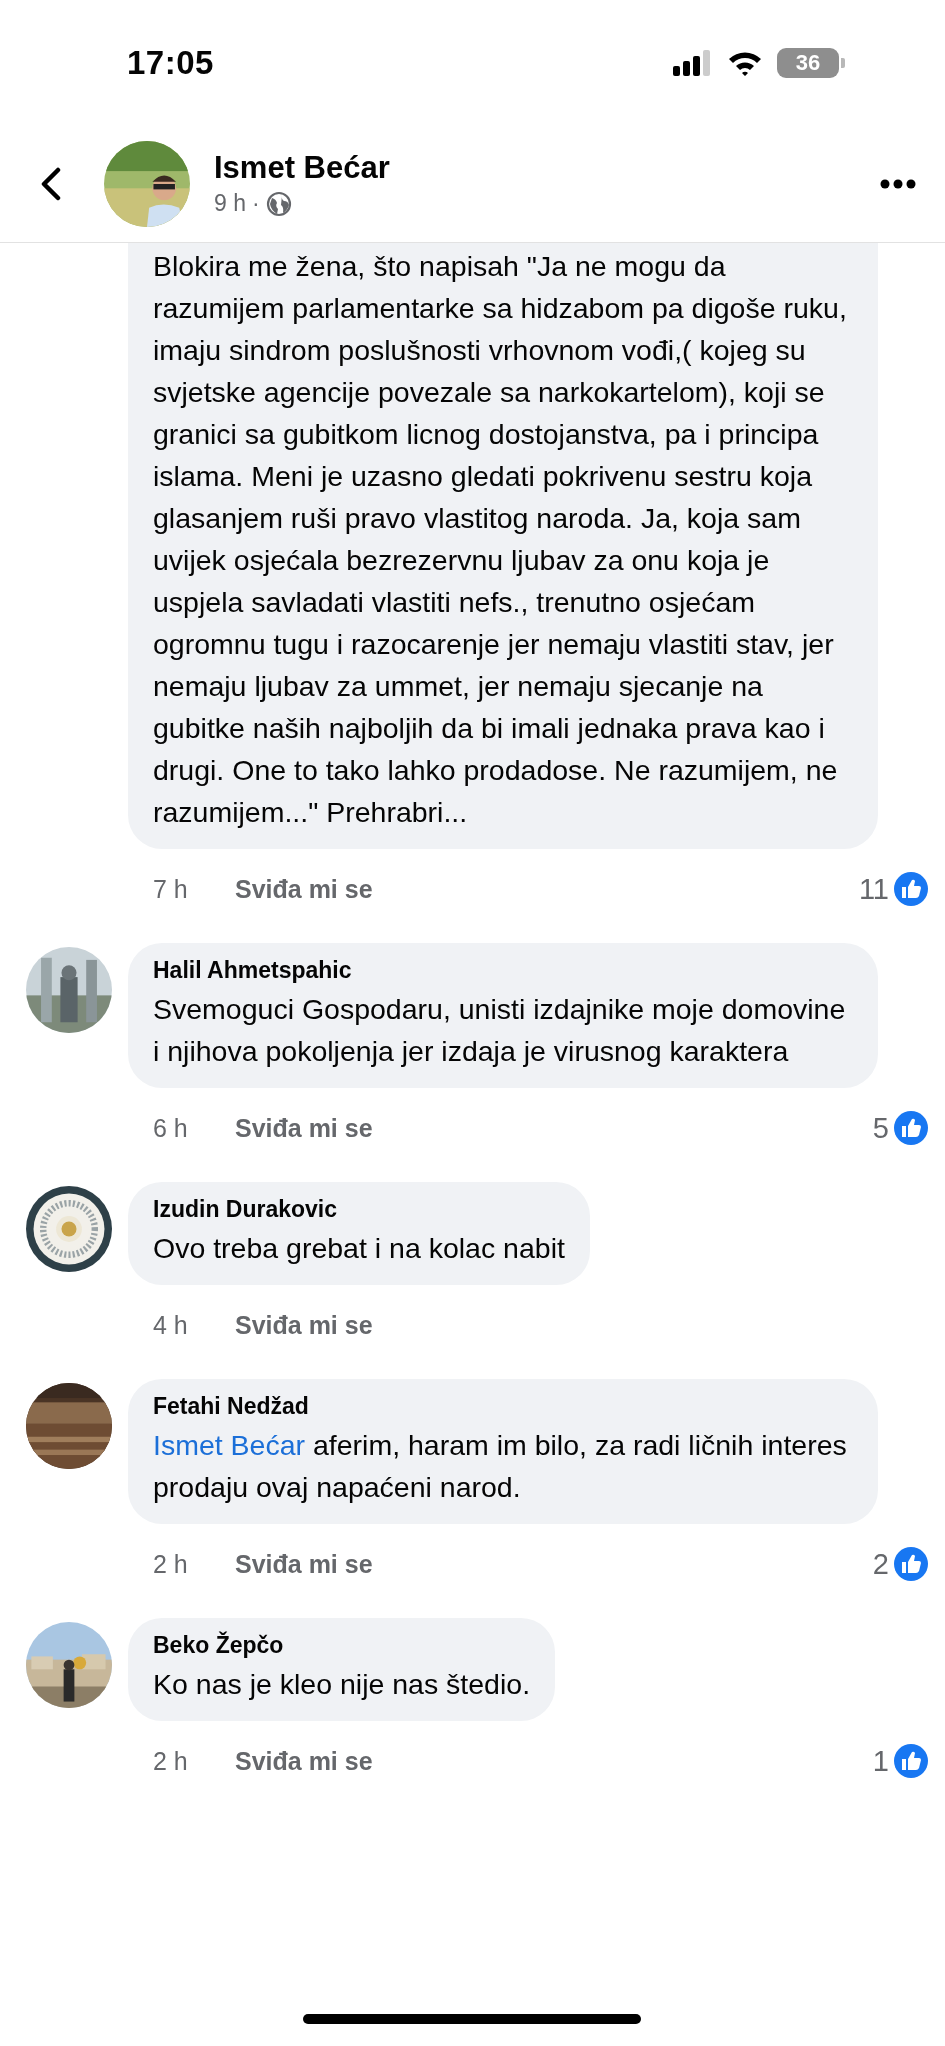 Image resolution: width=945 pixels, height=2046 pixels. Describe the element at coordinates (171, 889) in the screenshot. I see `comment-time: 7 h` at that location.